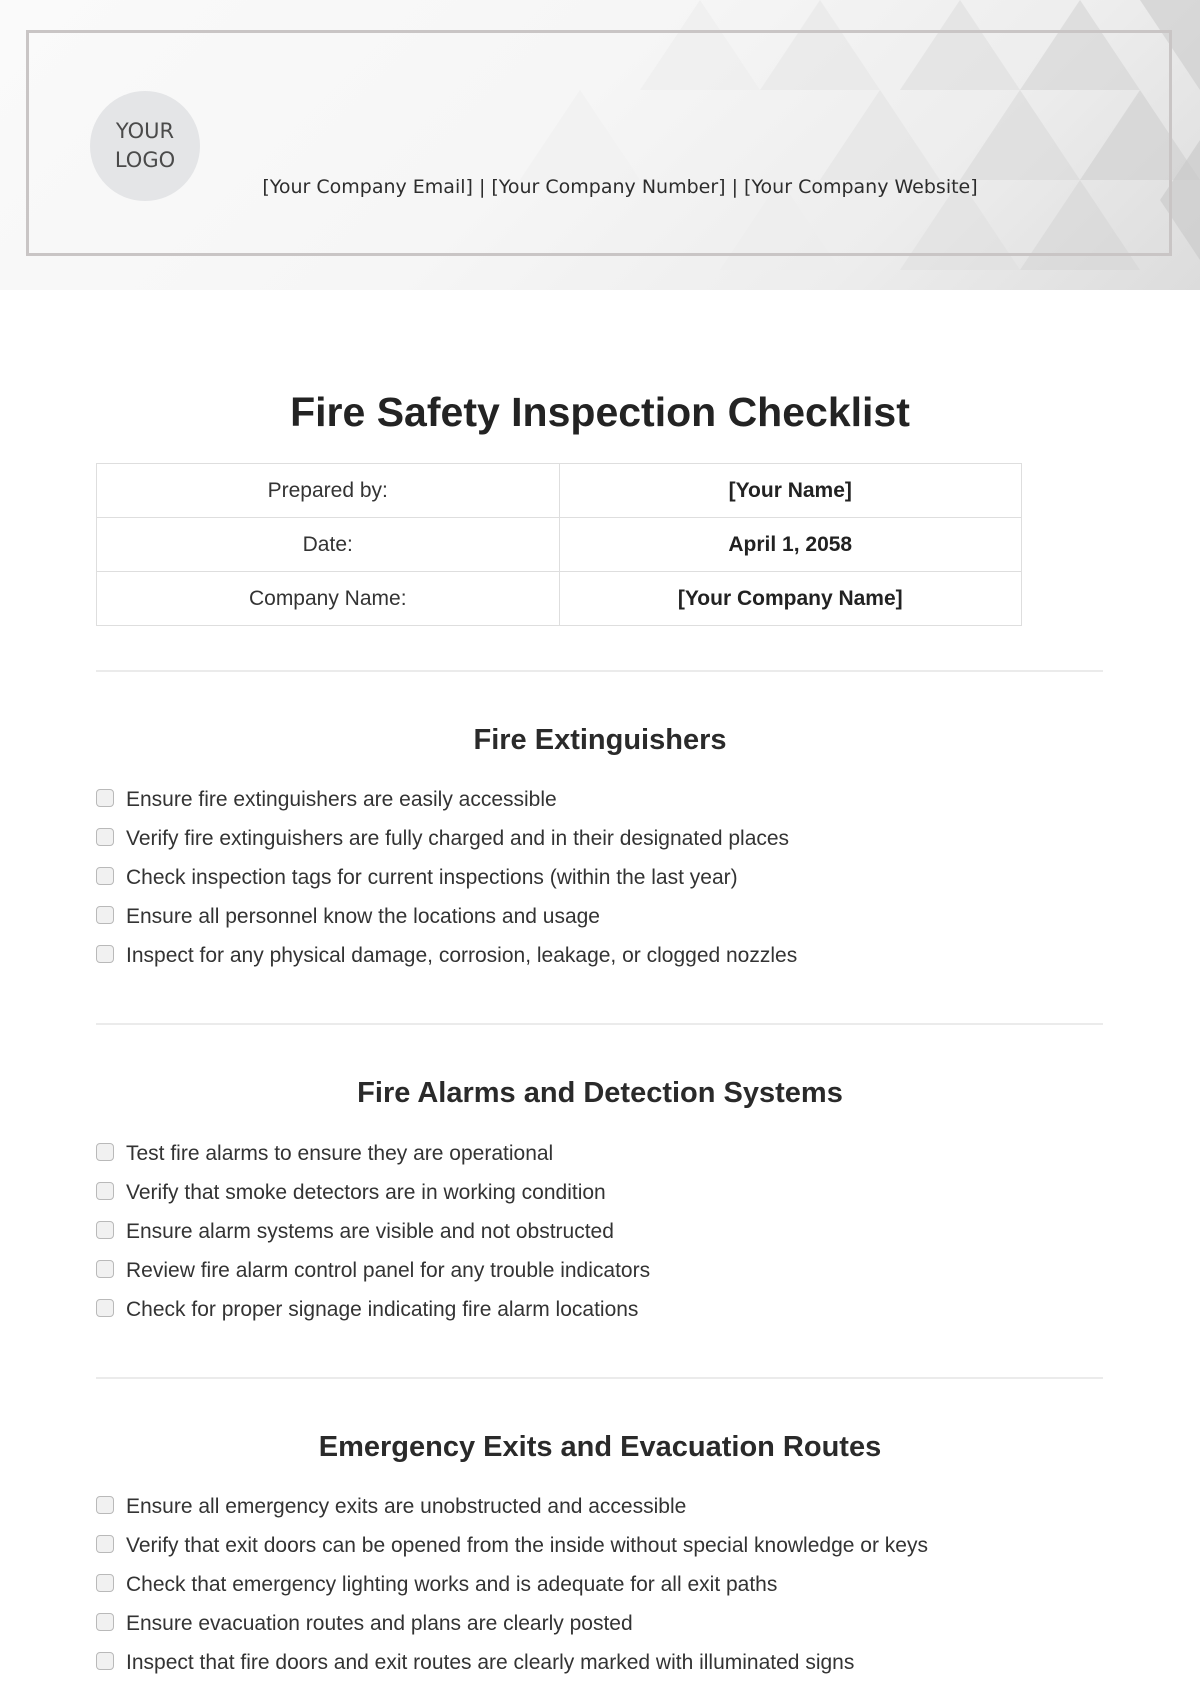  What do you see at coordinates (600, 740) in the screenshot?
I see `section-title-fire-extinguishers: Fire Extinguishers` at bounding box center [600, 740].